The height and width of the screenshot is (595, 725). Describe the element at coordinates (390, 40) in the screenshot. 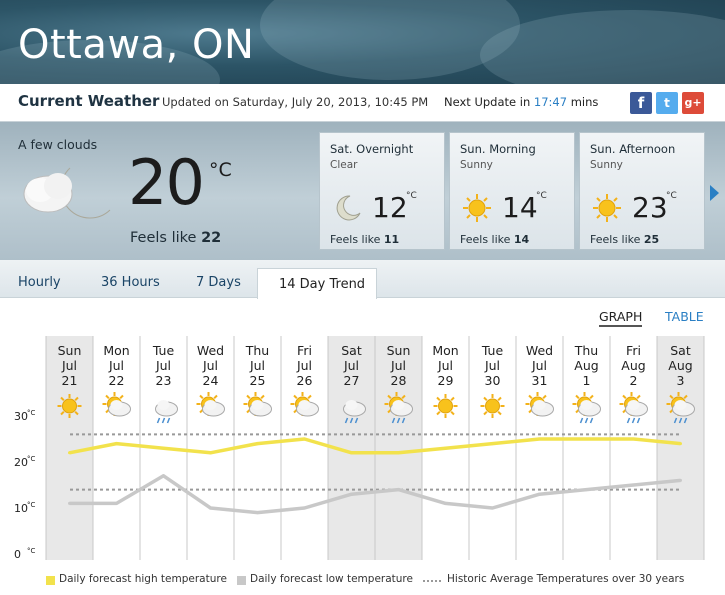

I see `header-cloud` at that location.